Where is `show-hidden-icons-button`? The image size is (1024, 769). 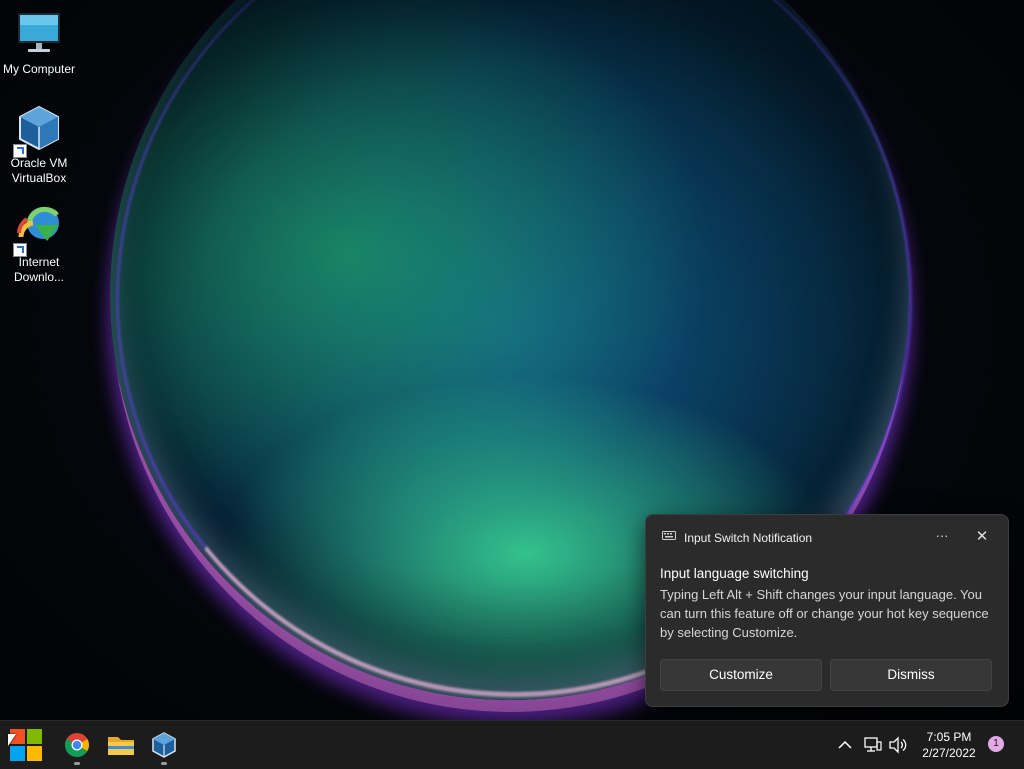 show-hidden-icons-button is located at coordinates (845, 745).